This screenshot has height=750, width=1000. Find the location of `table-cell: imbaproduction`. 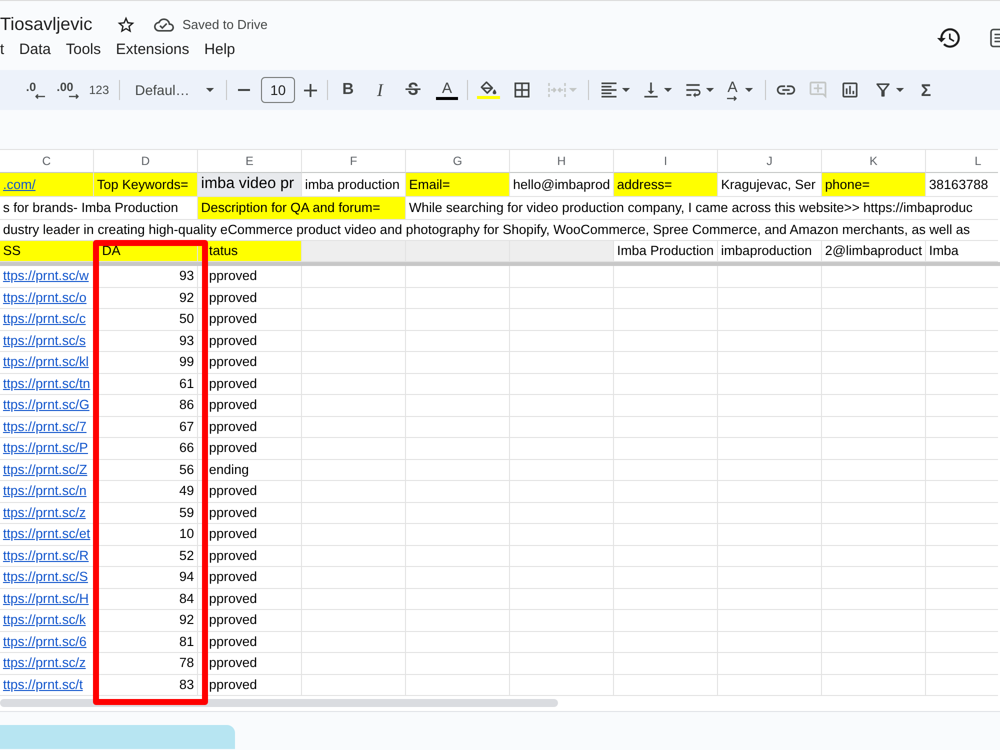

table-cell: imbaproduction is located at coordinates (770, 251).